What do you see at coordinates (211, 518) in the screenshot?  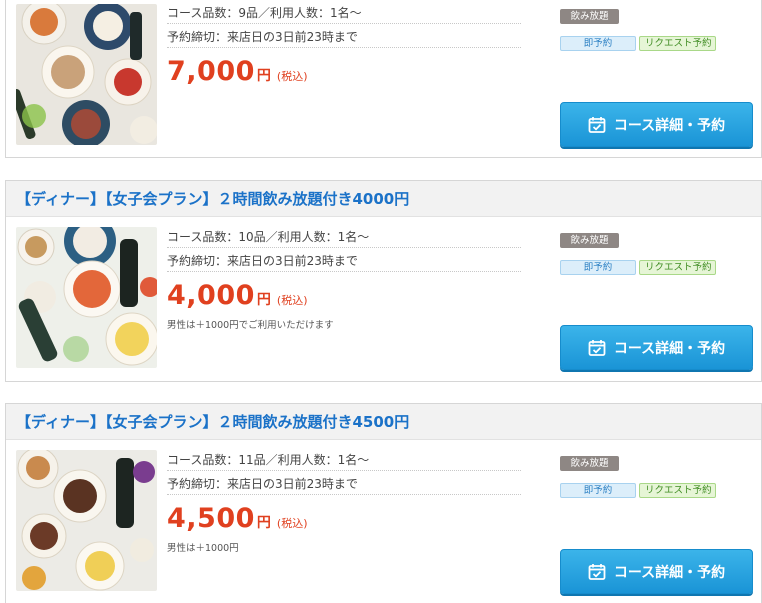 I see `price-value: 4,500` at bounding box center [211, 518].